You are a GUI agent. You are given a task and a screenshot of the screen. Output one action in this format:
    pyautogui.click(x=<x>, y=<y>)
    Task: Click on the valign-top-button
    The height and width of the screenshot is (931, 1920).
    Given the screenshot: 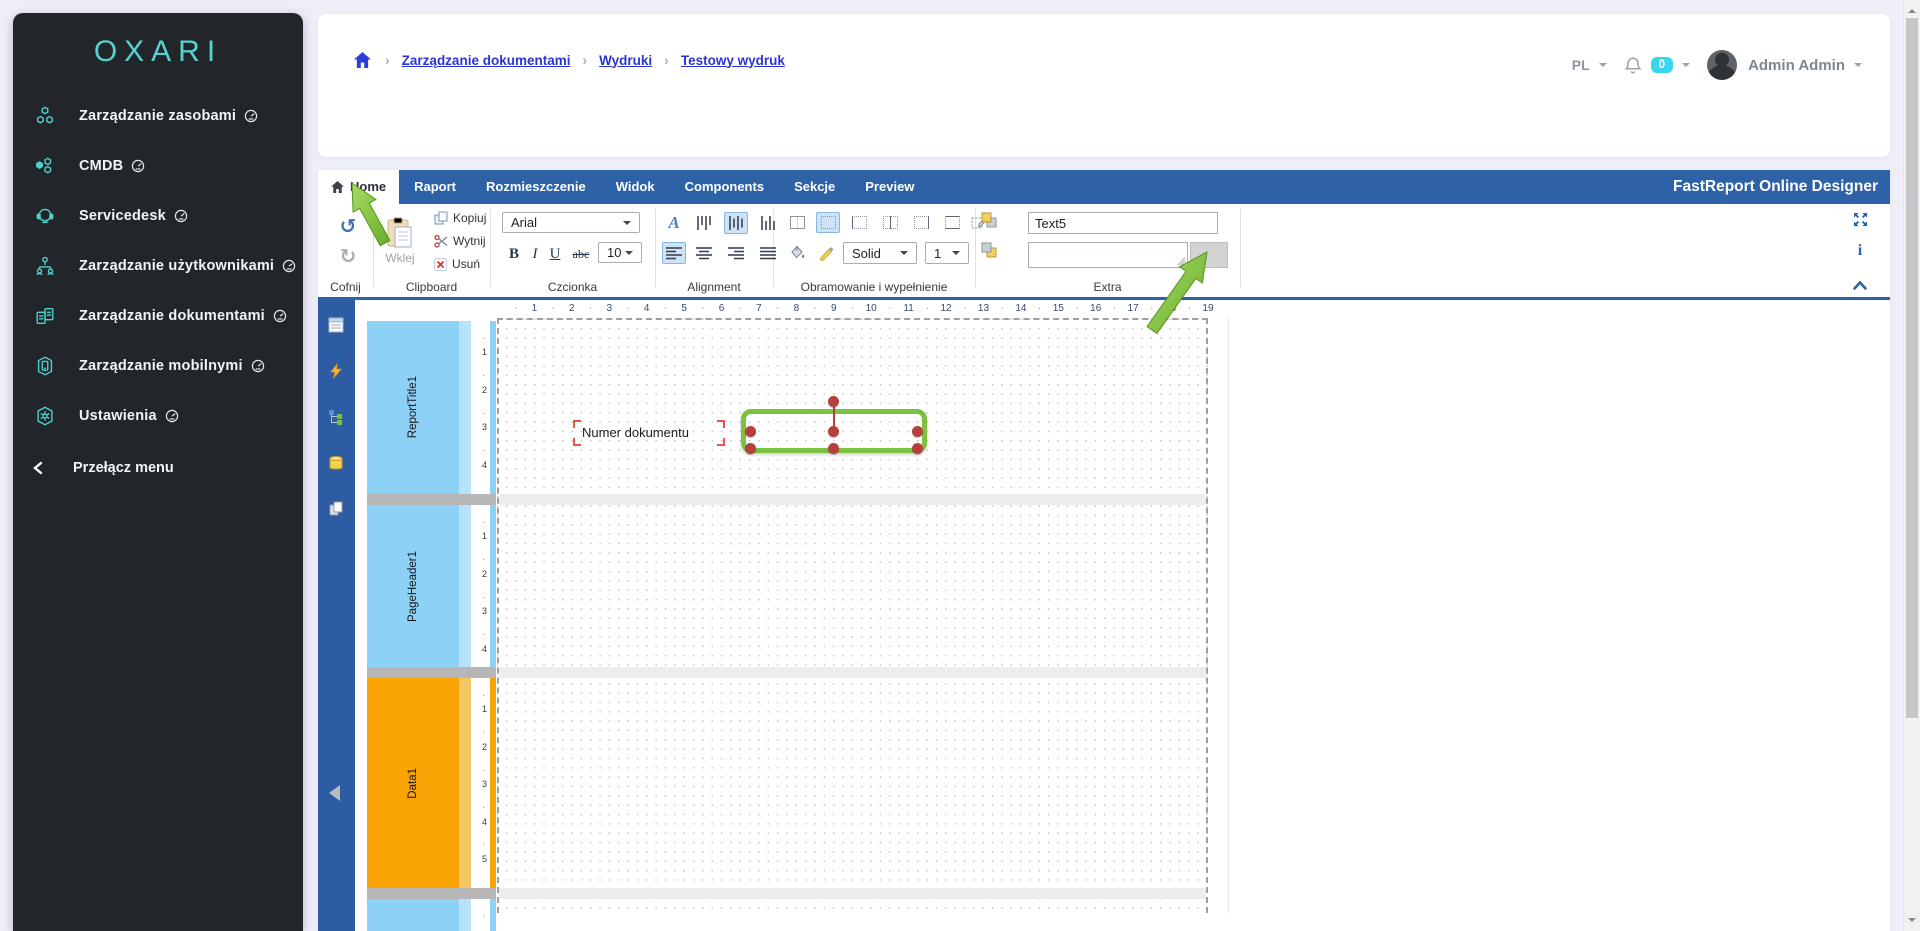 What is the action you would take?
    pyautogui.click(x=704, y=223)
    